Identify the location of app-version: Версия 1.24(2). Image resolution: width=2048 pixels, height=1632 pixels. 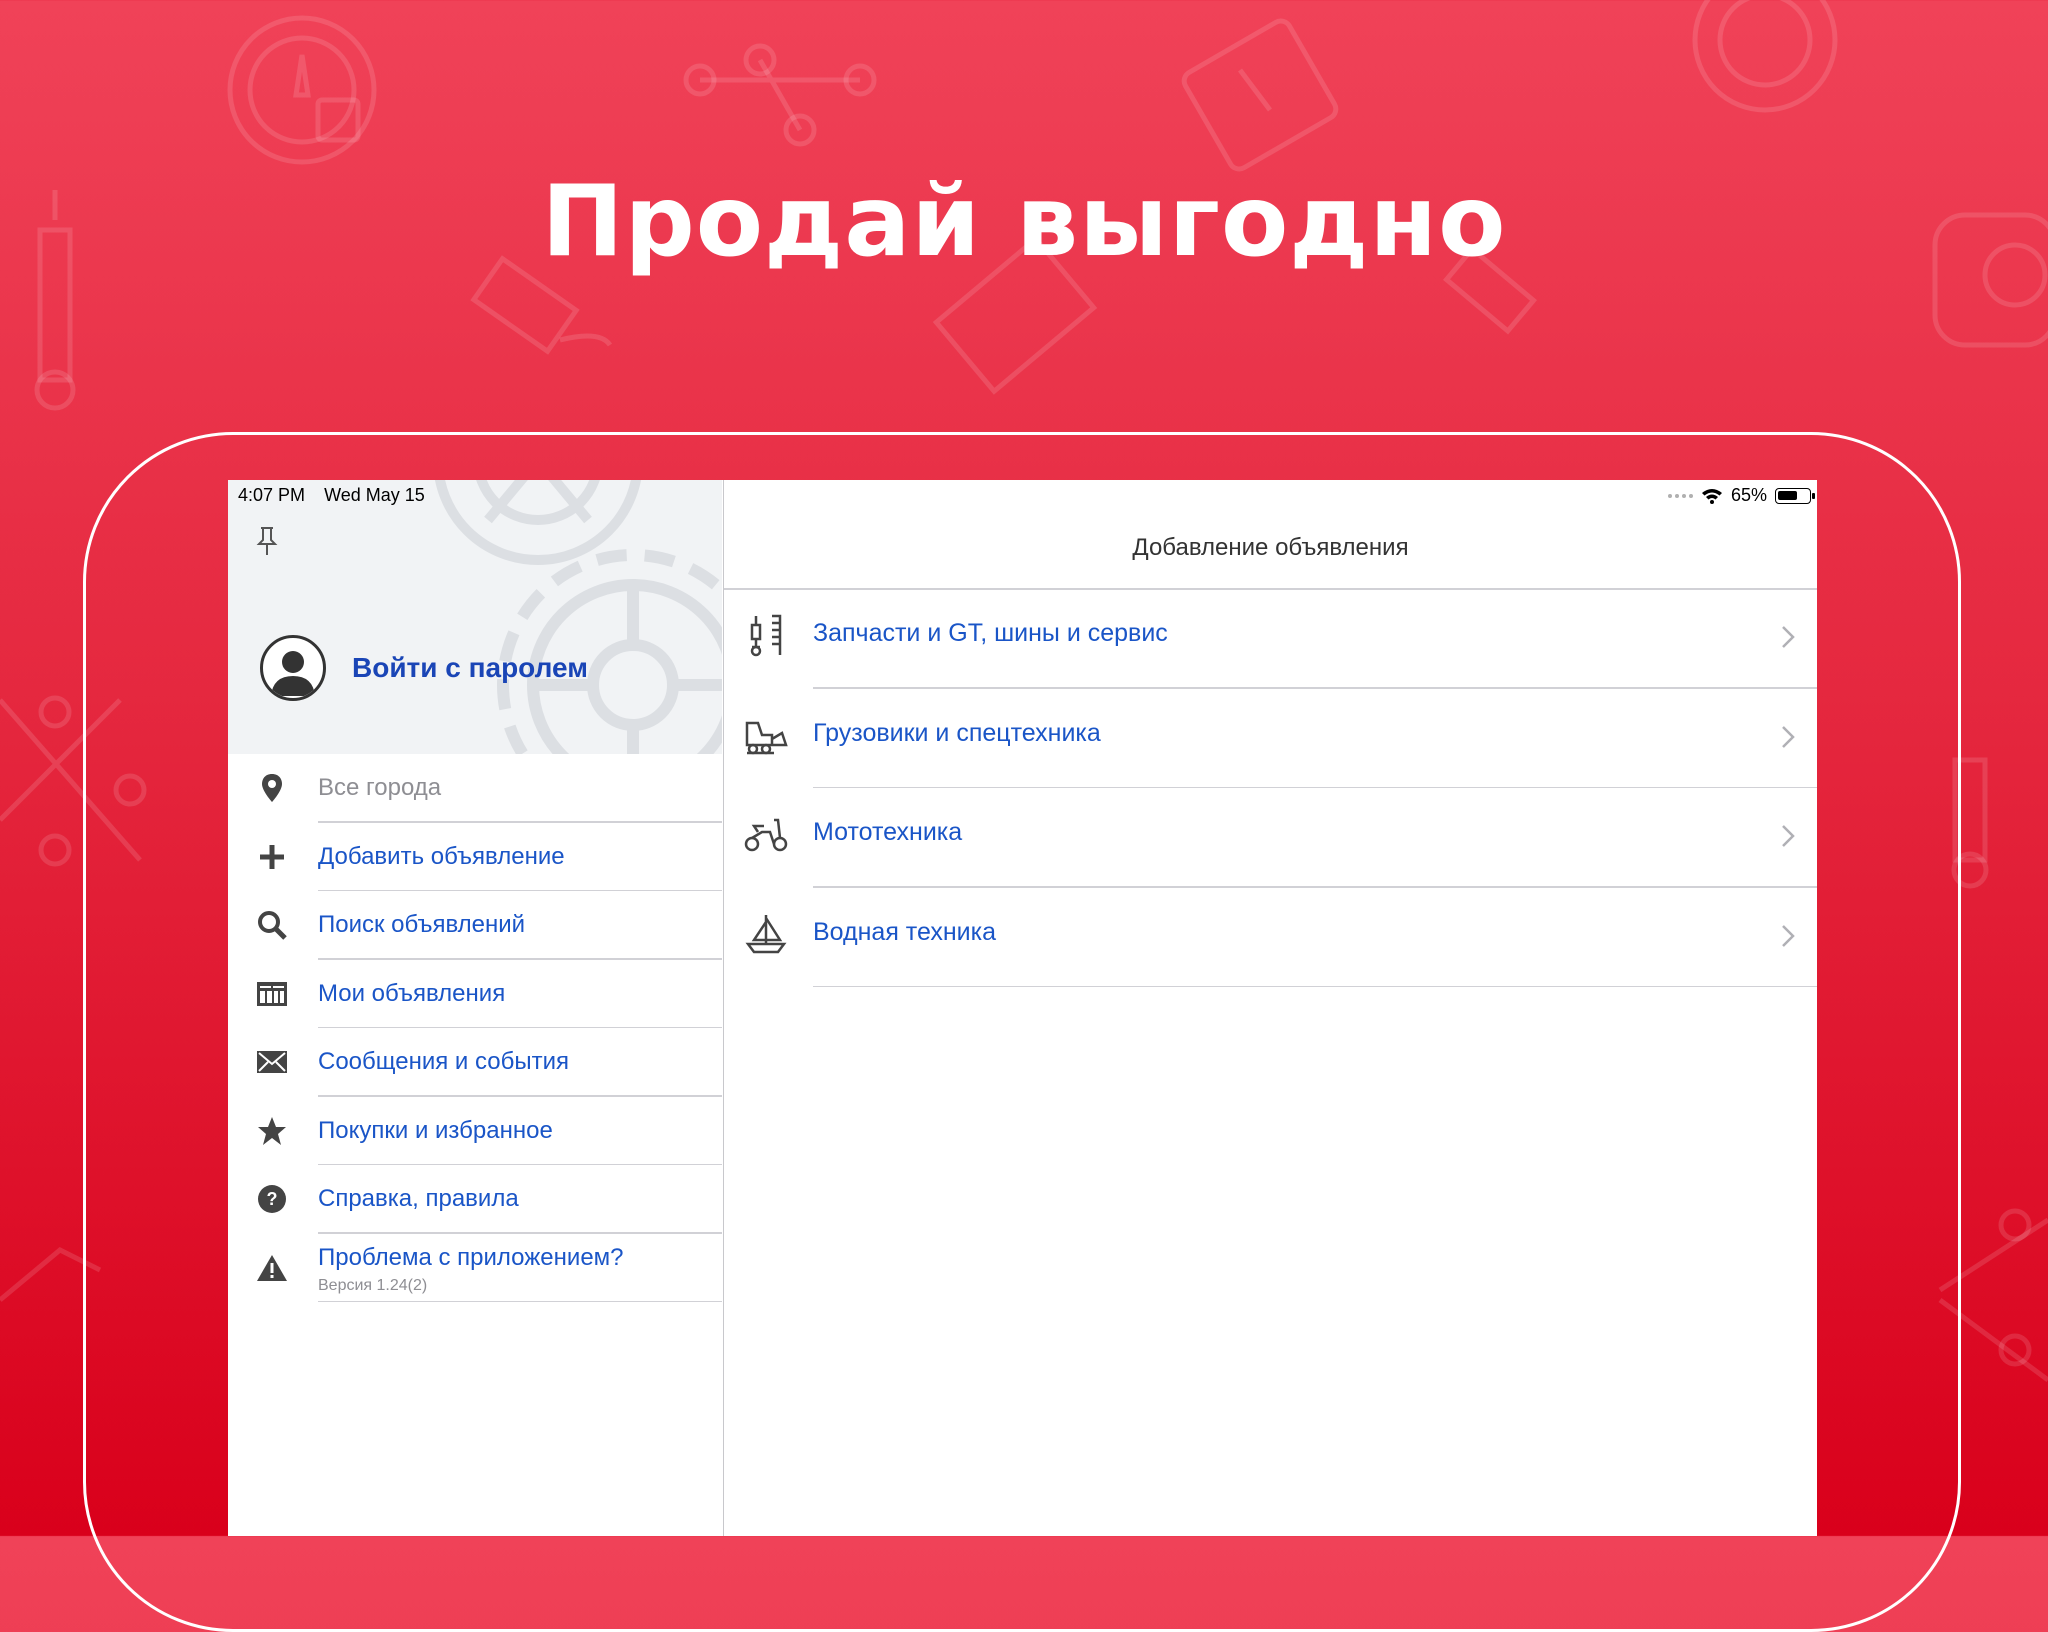
(373, 1285).